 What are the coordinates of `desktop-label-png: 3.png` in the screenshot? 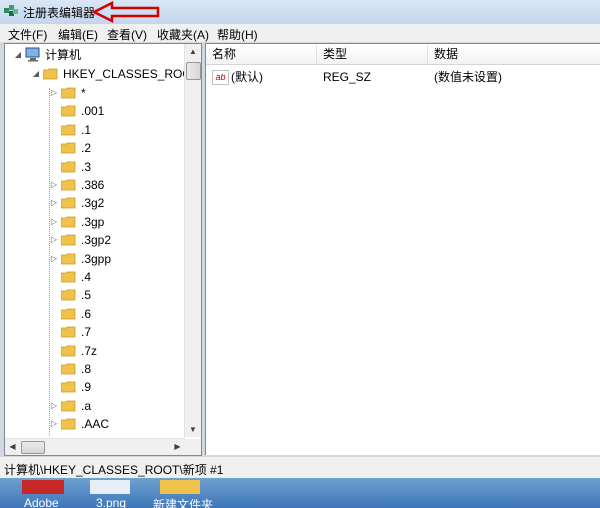 It's located at (111, 502).